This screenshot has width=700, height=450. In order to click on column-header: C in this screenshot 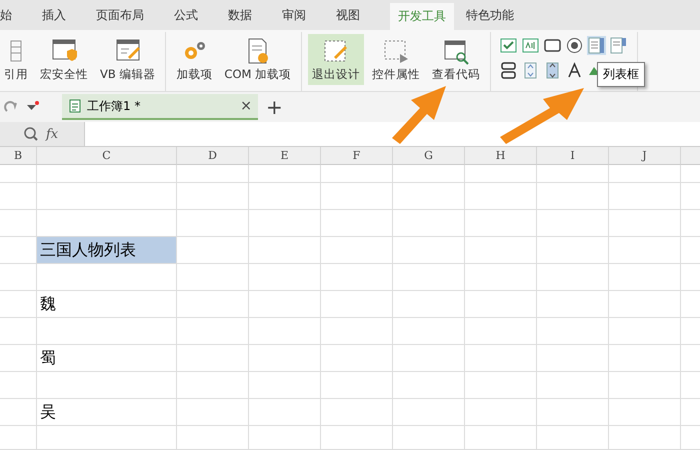, I will do `click(107, 156)`.